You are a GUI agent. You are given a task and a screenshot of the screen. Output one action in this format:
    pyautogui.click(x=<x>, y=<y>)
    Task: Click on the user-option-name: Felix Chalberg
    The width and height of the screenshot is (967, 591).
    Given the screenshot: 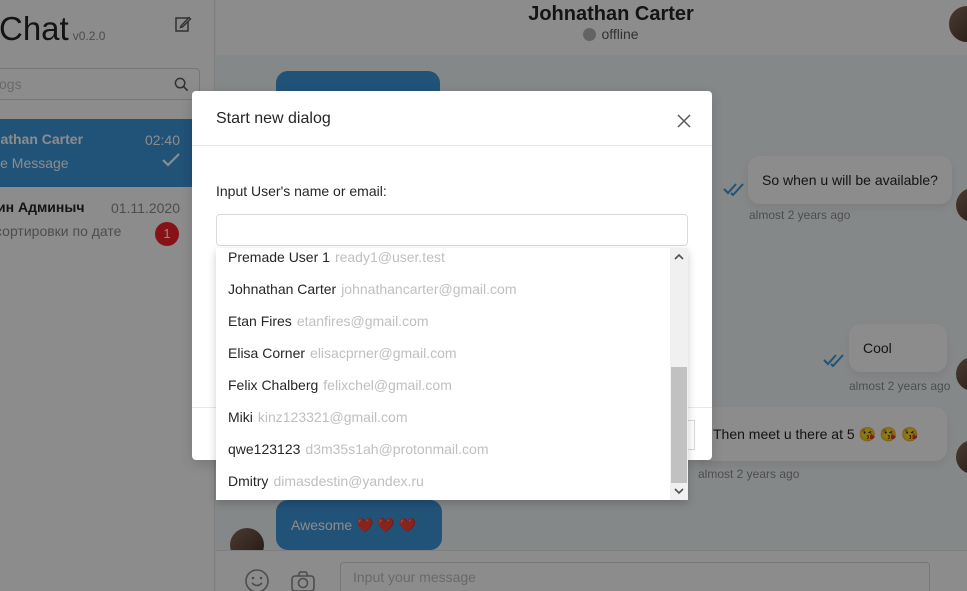 What is the action you would take?
    pyautogui.click(x=273, y=385)
    